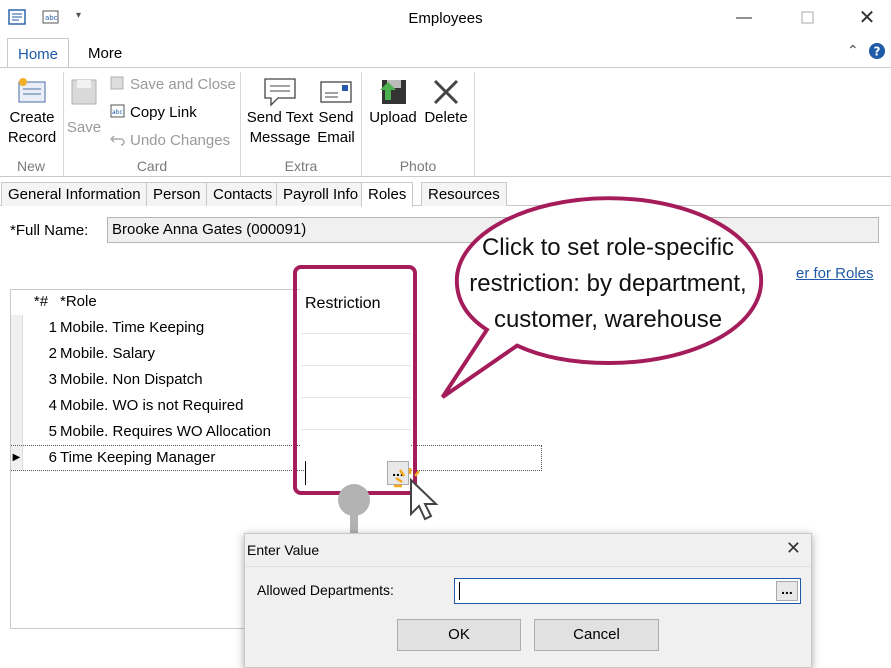 This screenshot has height=668, width=891. I want to click on current-row-arrow-icon: ▶, so click(17, 458).